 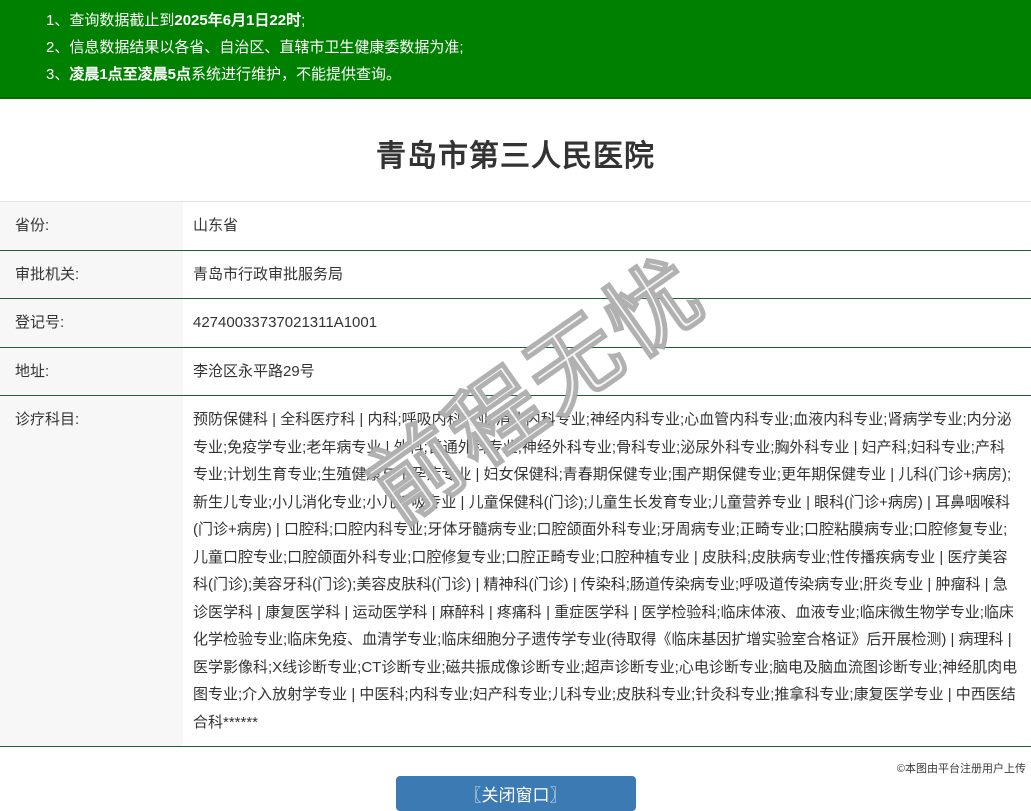 What do you see at coordinates (91, 371) in the screenshot?
I see `row-label: 地址:` at bounding box center [91, 371].